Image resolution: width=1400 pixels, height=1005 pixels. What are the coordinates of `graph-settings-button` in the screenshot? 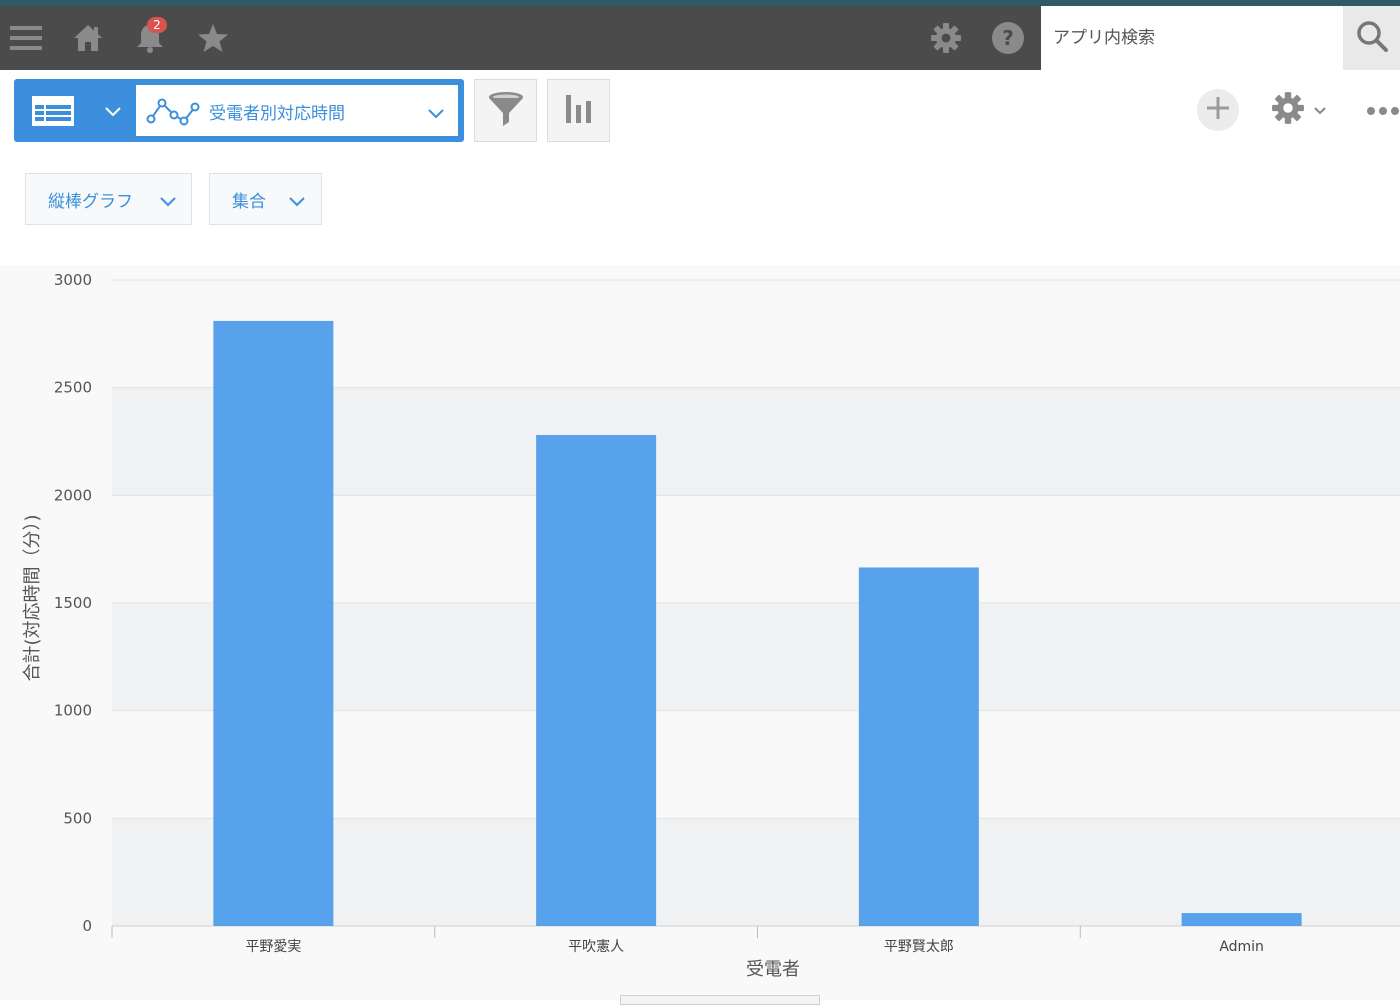 It's located at (578, 110).